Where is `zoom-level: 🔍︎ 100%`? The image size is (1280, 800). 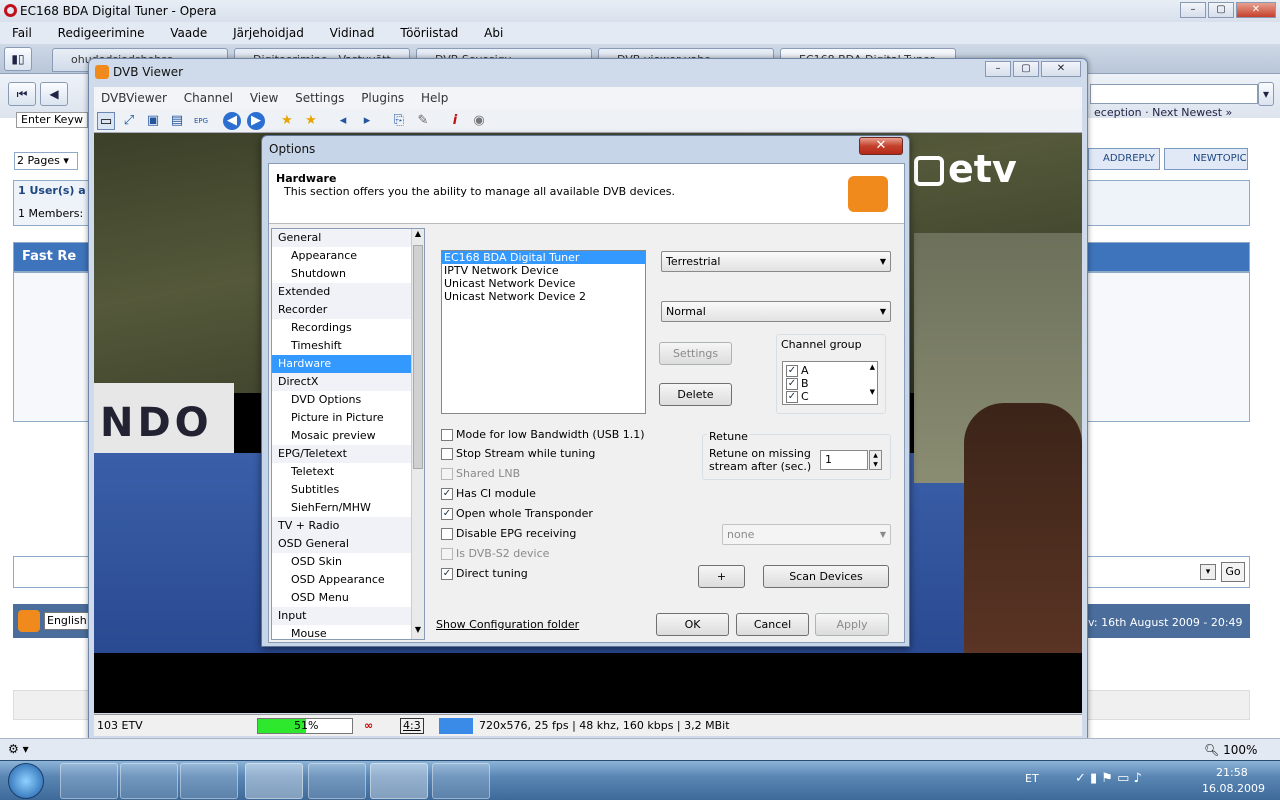
zoom-level: 🔍︎ 100% is located at coordinates (1230, 750).